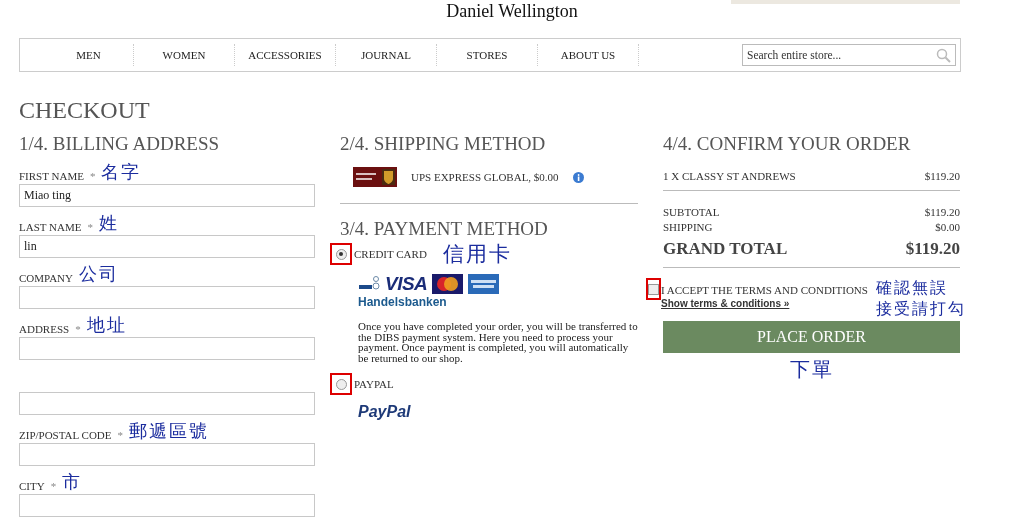 This screenshot has width=1024, height=519. What do you see at coordinates (285, 55) in the screenshot?
I see `nav-item: ACCESSORIES` at bounding box center [285, 55].